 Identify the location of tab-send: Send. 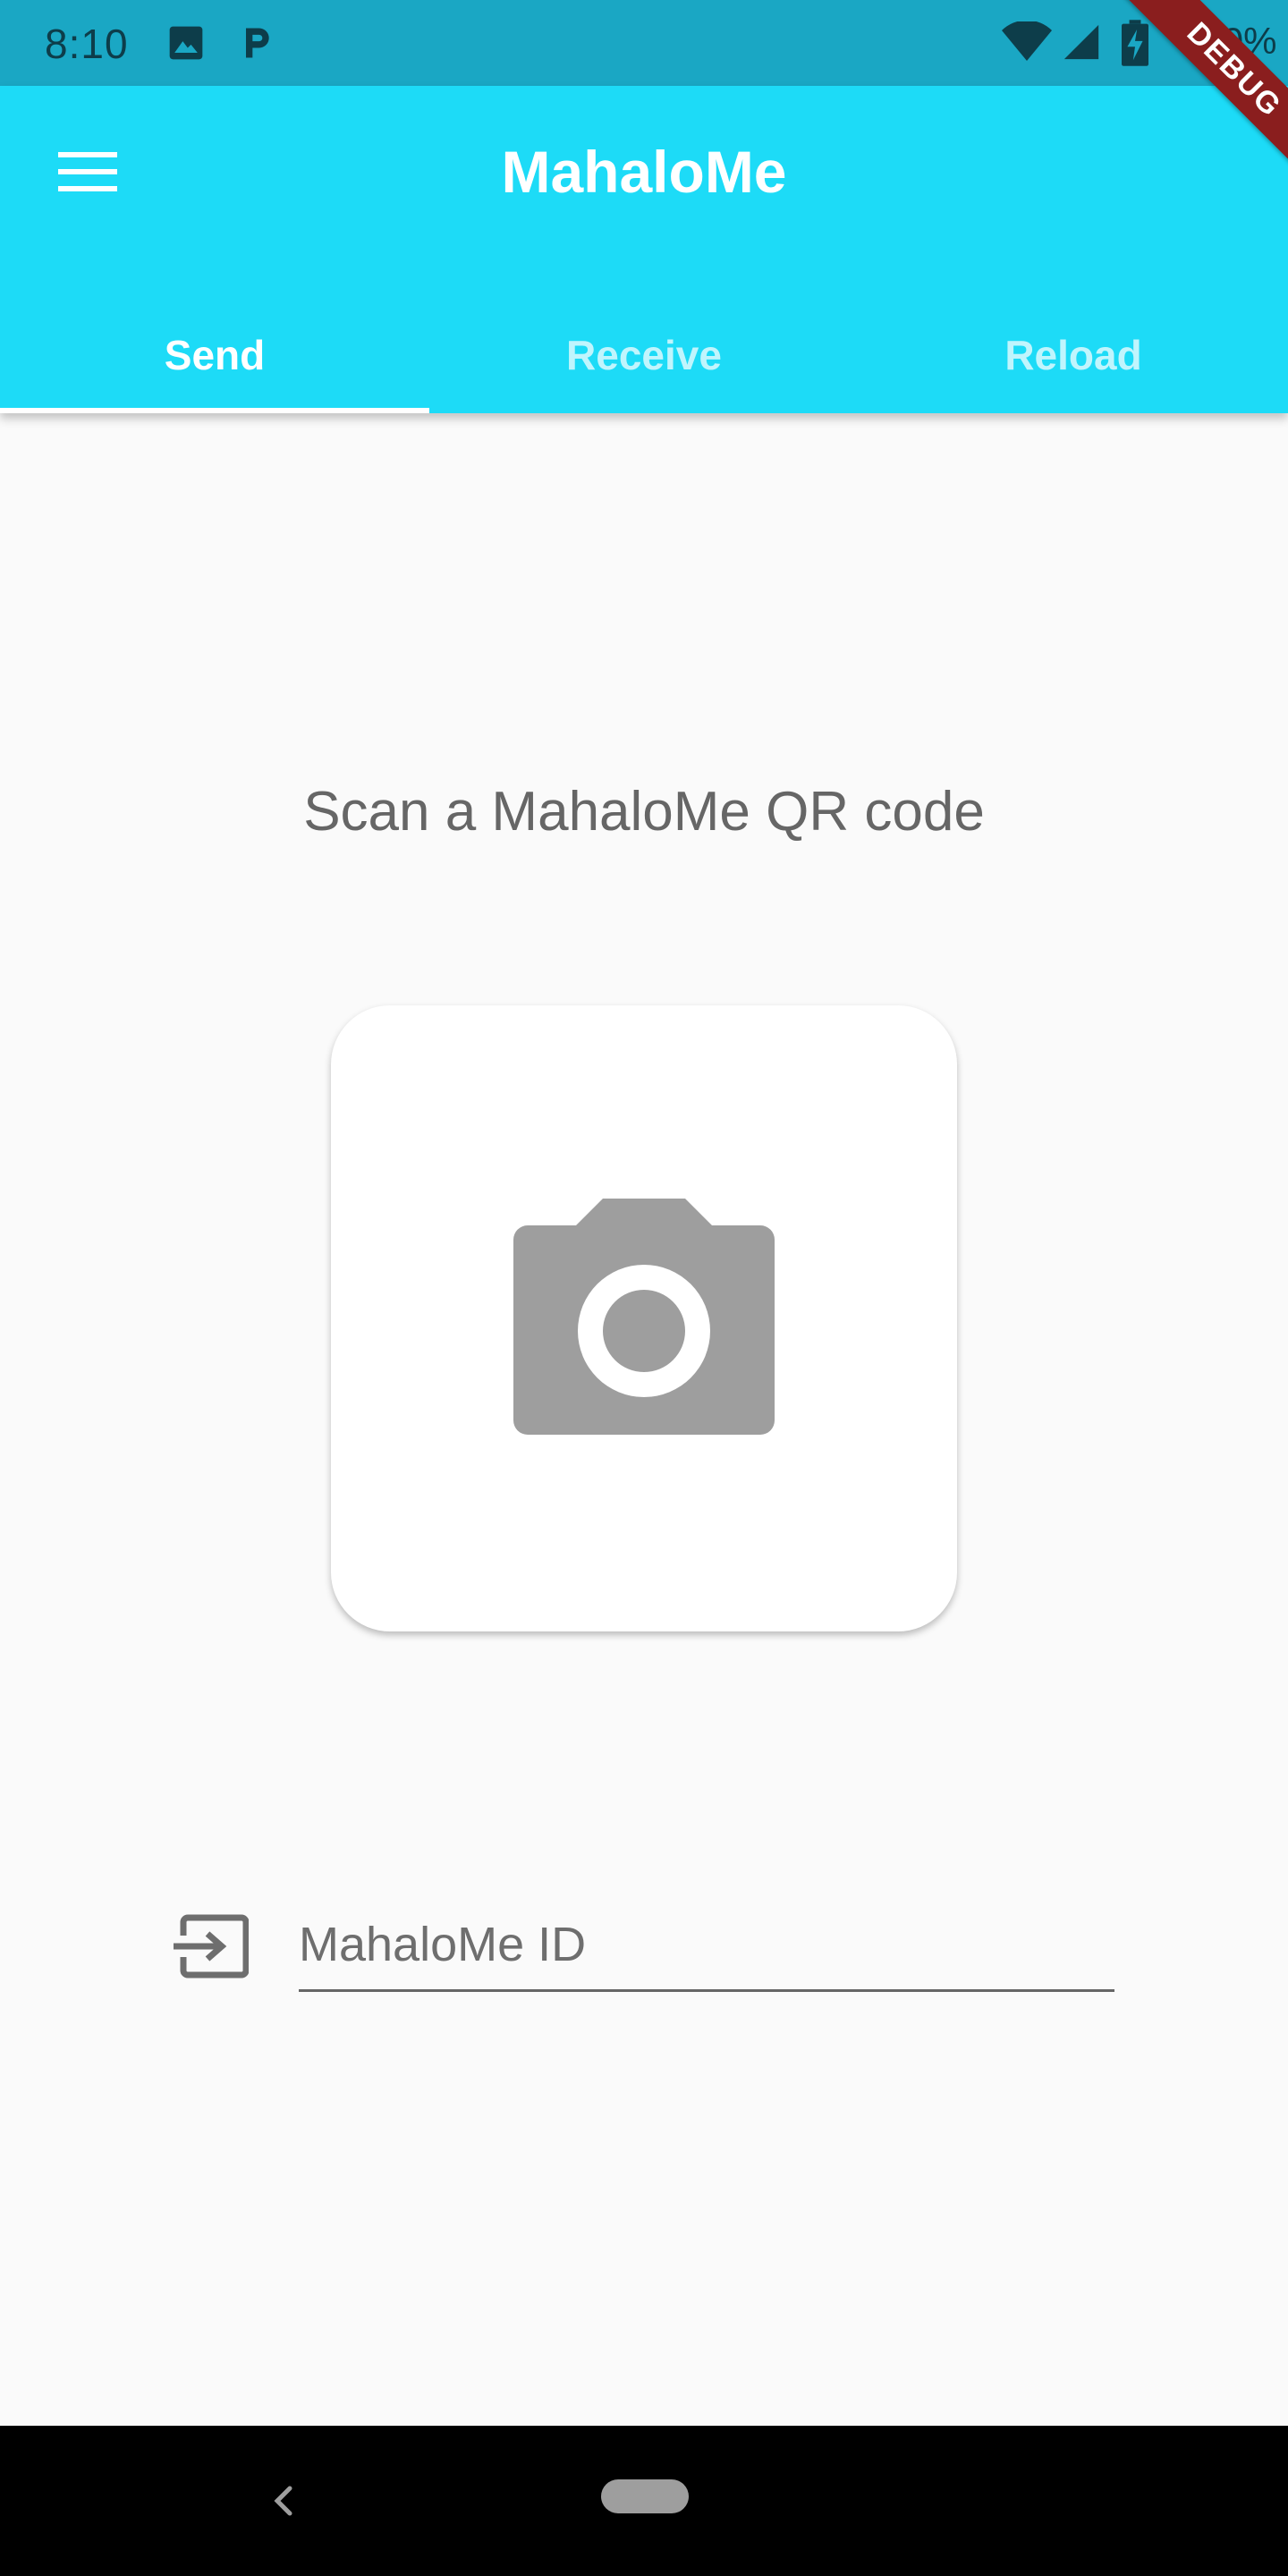
(214, 355).